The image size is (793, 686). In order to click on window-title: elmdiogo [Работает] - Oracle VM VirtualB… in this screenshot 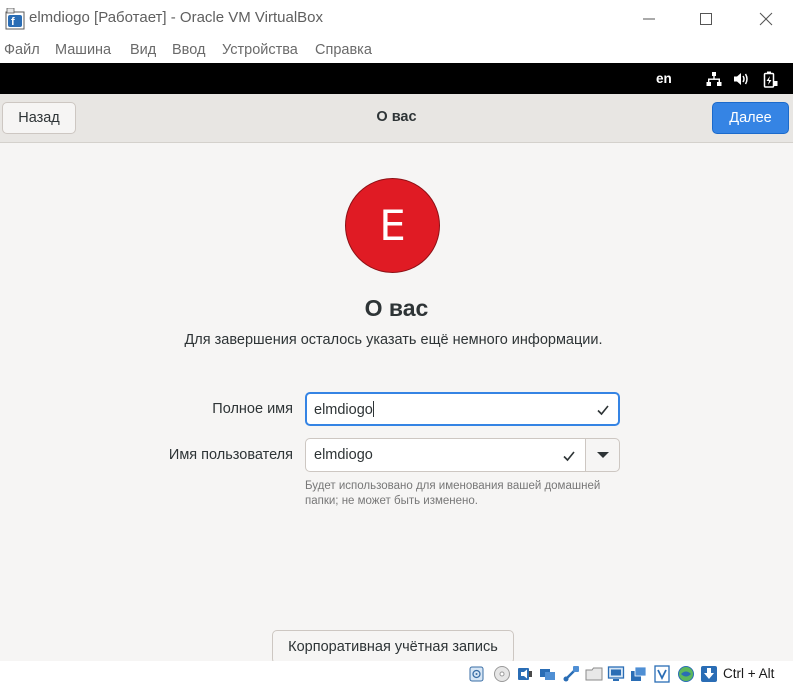, I will do `click(176, 17)`.